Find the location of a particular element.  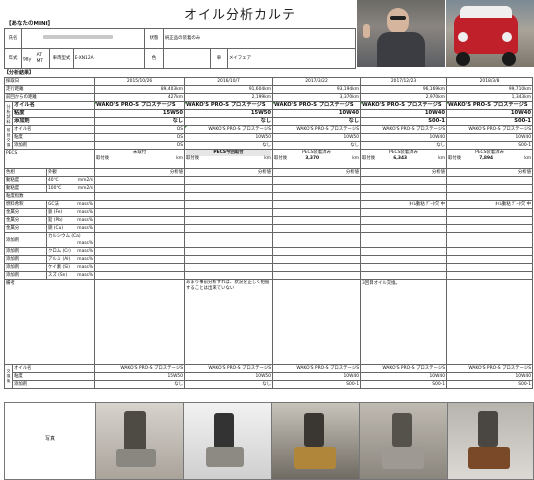

date-cell: 2017/3/22 is located at coordinates (317, 81).